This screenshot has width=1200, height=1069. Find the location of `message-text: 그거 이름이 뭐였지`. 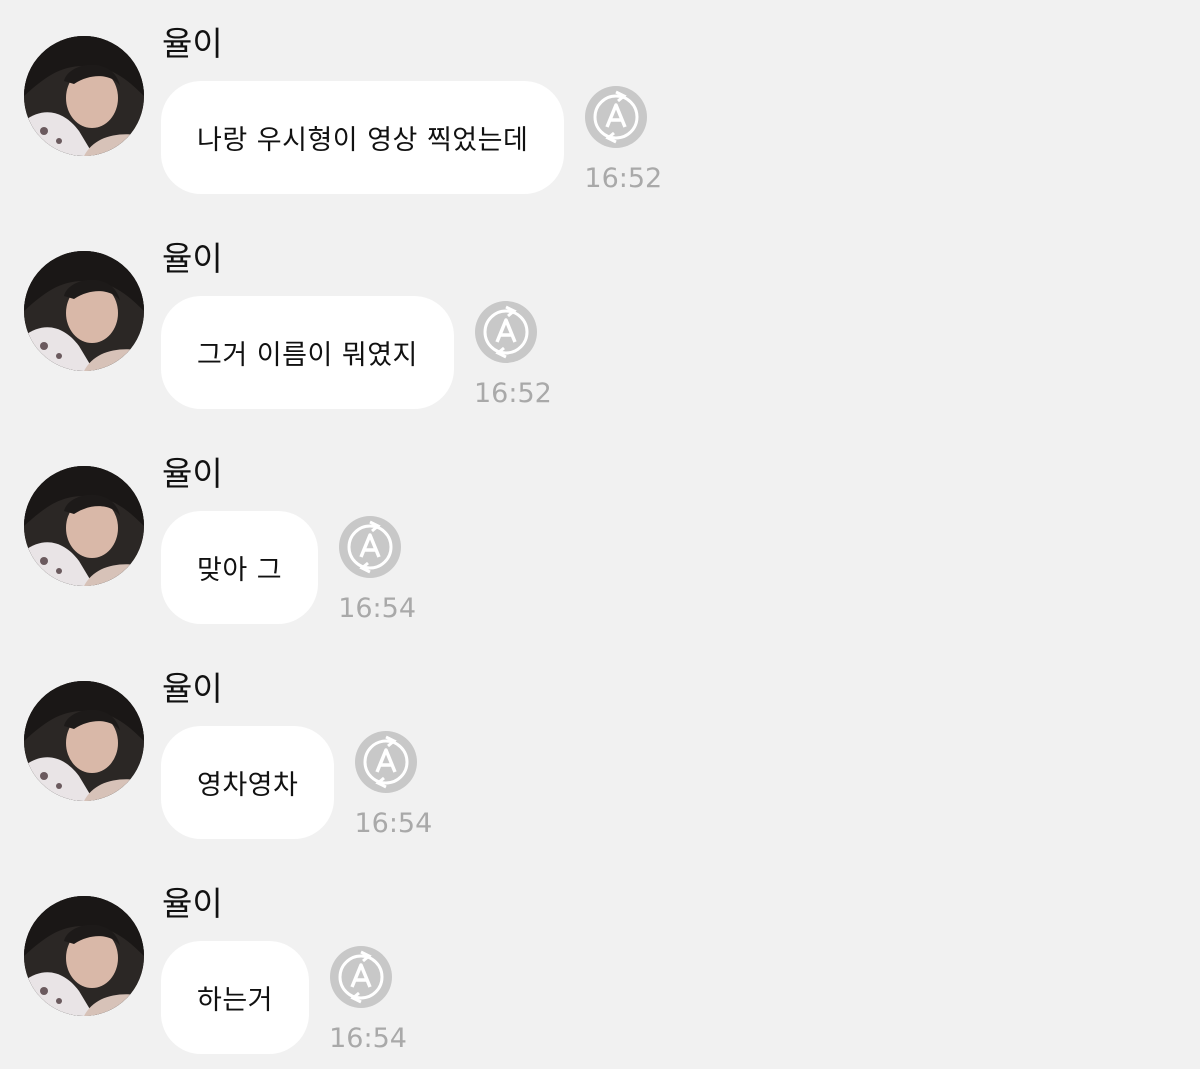

message-text: 그거 이름이 뭐였지 is located at coordinates (307, 355).